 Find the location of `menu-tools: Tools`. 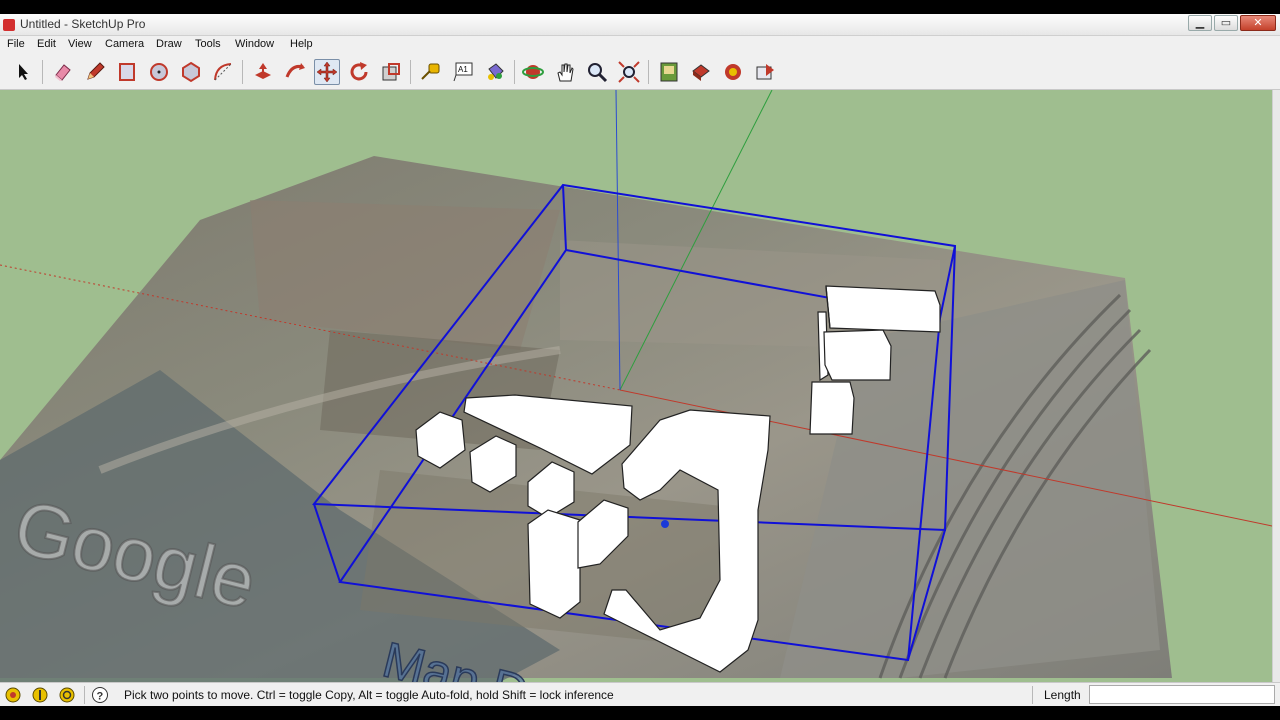

menu-tools: Tools is located at coordinates (208, 44).